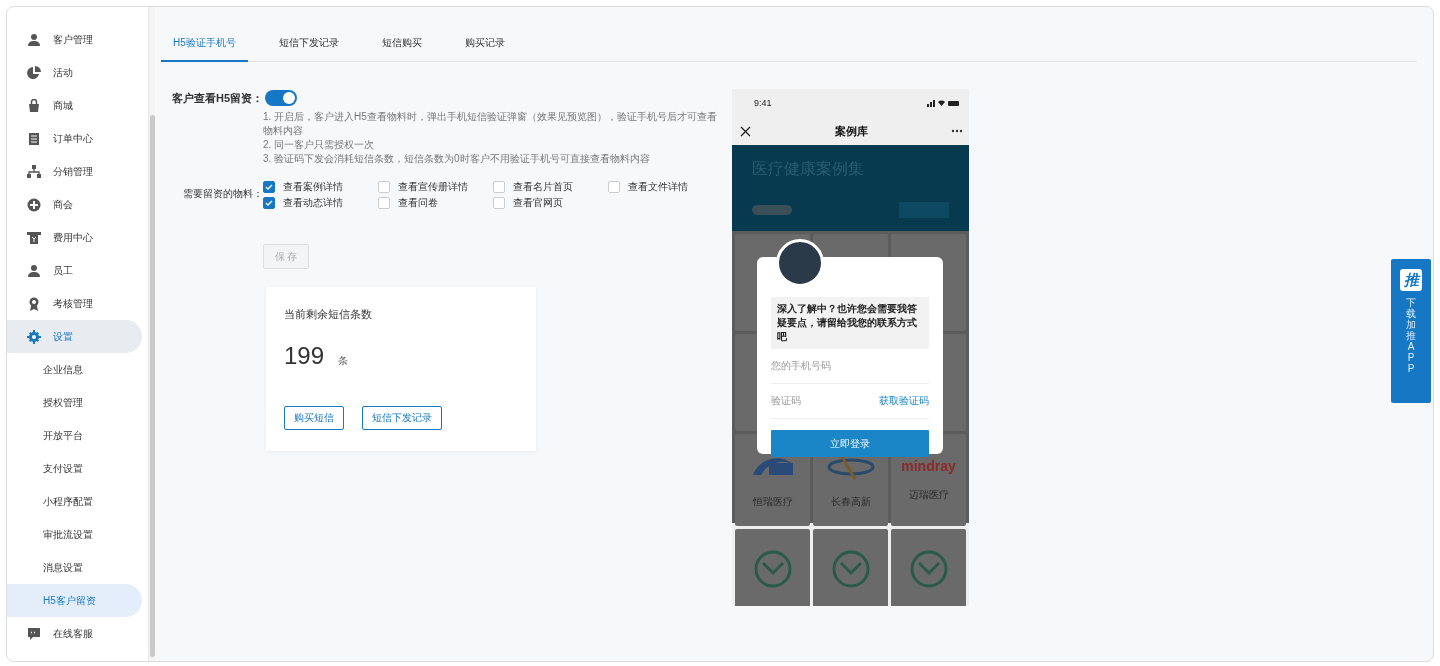  What do you see at coordinates (543, 187) in the screenshot?
I see `checkbox-label: 查看名片首页` at bounding box center [543, 187].